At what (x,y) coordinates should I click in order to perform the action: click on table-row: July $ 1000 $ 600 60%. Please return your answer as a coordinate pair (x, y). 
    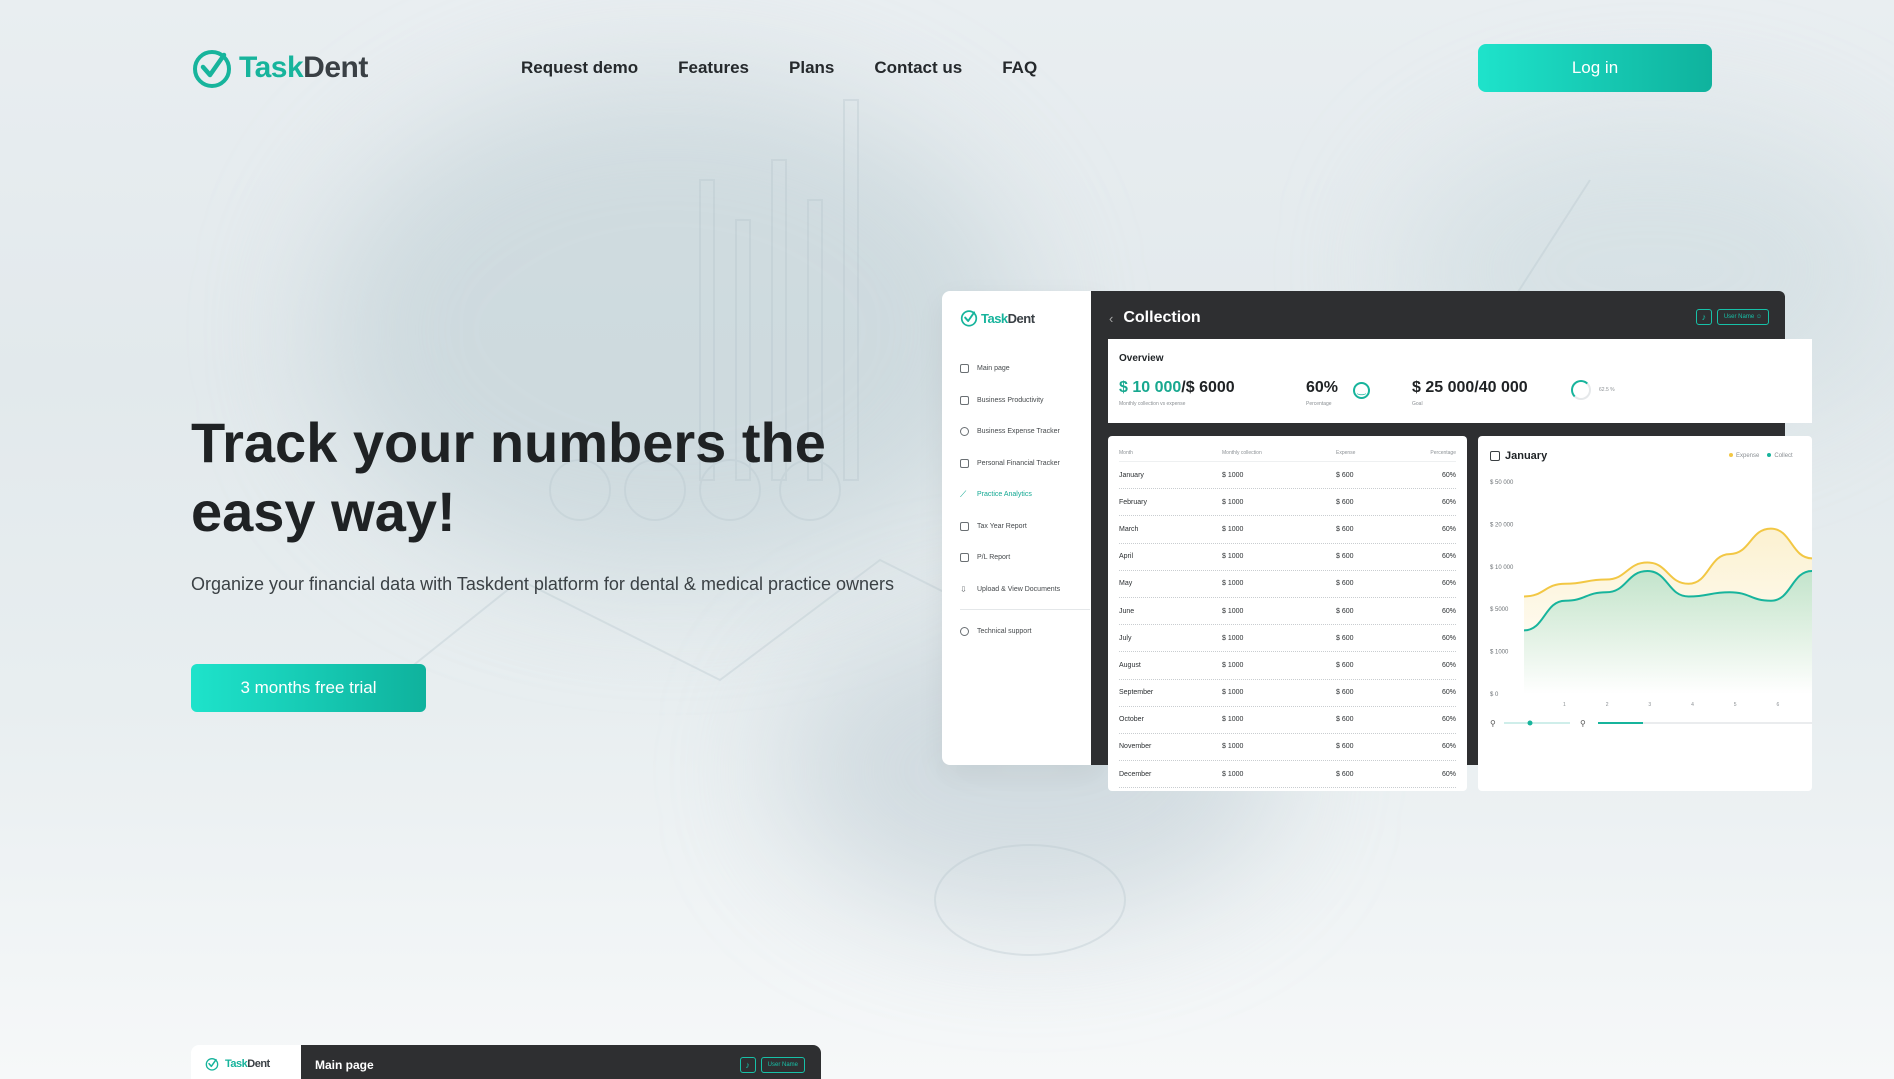
    Looking at the image, I should click on (1287, 639).